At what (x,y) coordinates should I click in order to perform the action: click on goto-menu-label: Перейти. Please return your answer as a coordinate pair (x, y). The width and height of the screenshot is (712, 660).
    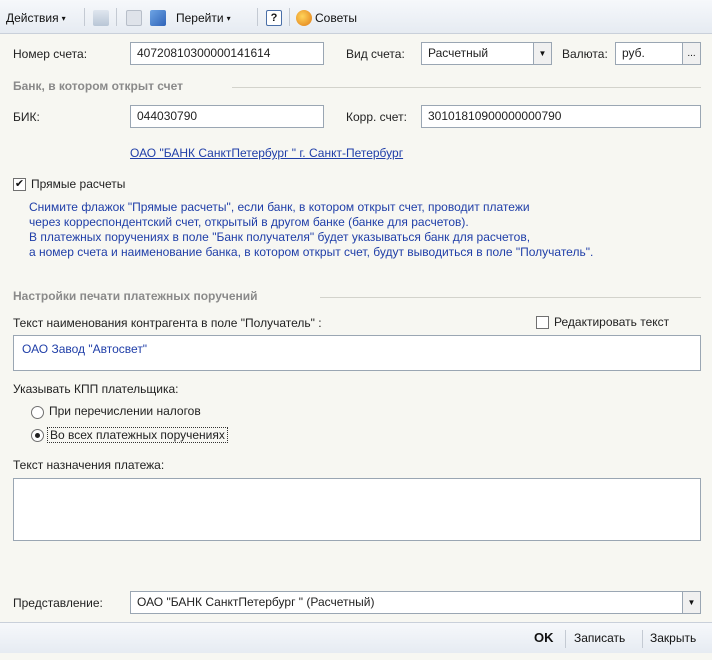
    Looking at the image, I should click on (200, 18).